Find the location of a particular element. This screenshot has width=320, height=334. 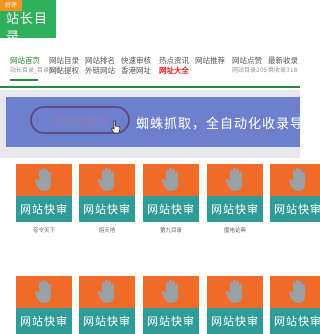

card-site-name: 夸令天下 is located at coordinates (44, 230).